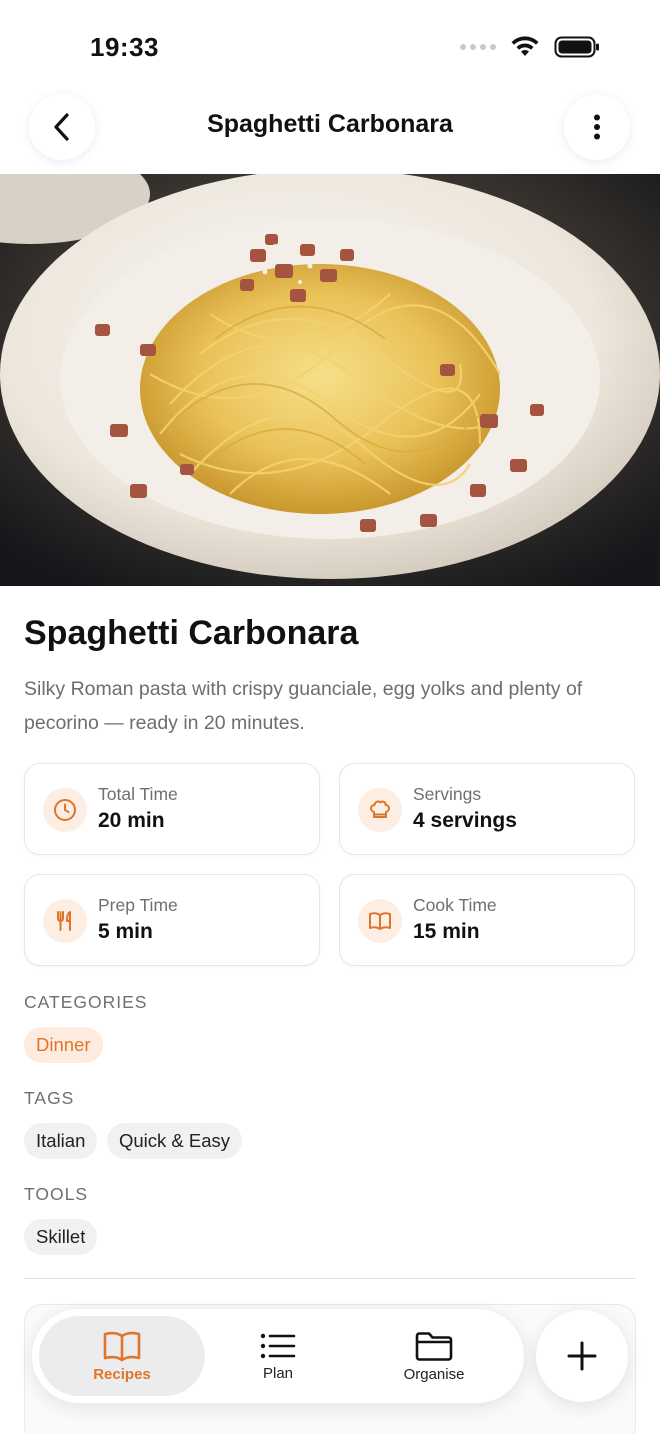 This screenshot has height=1434, width=660. What do you see at coordinates (175, 1141) in the screenshot?
I see `tag-chip-quick-easy: Quick & Easy` at bounding box center [175, 1141].